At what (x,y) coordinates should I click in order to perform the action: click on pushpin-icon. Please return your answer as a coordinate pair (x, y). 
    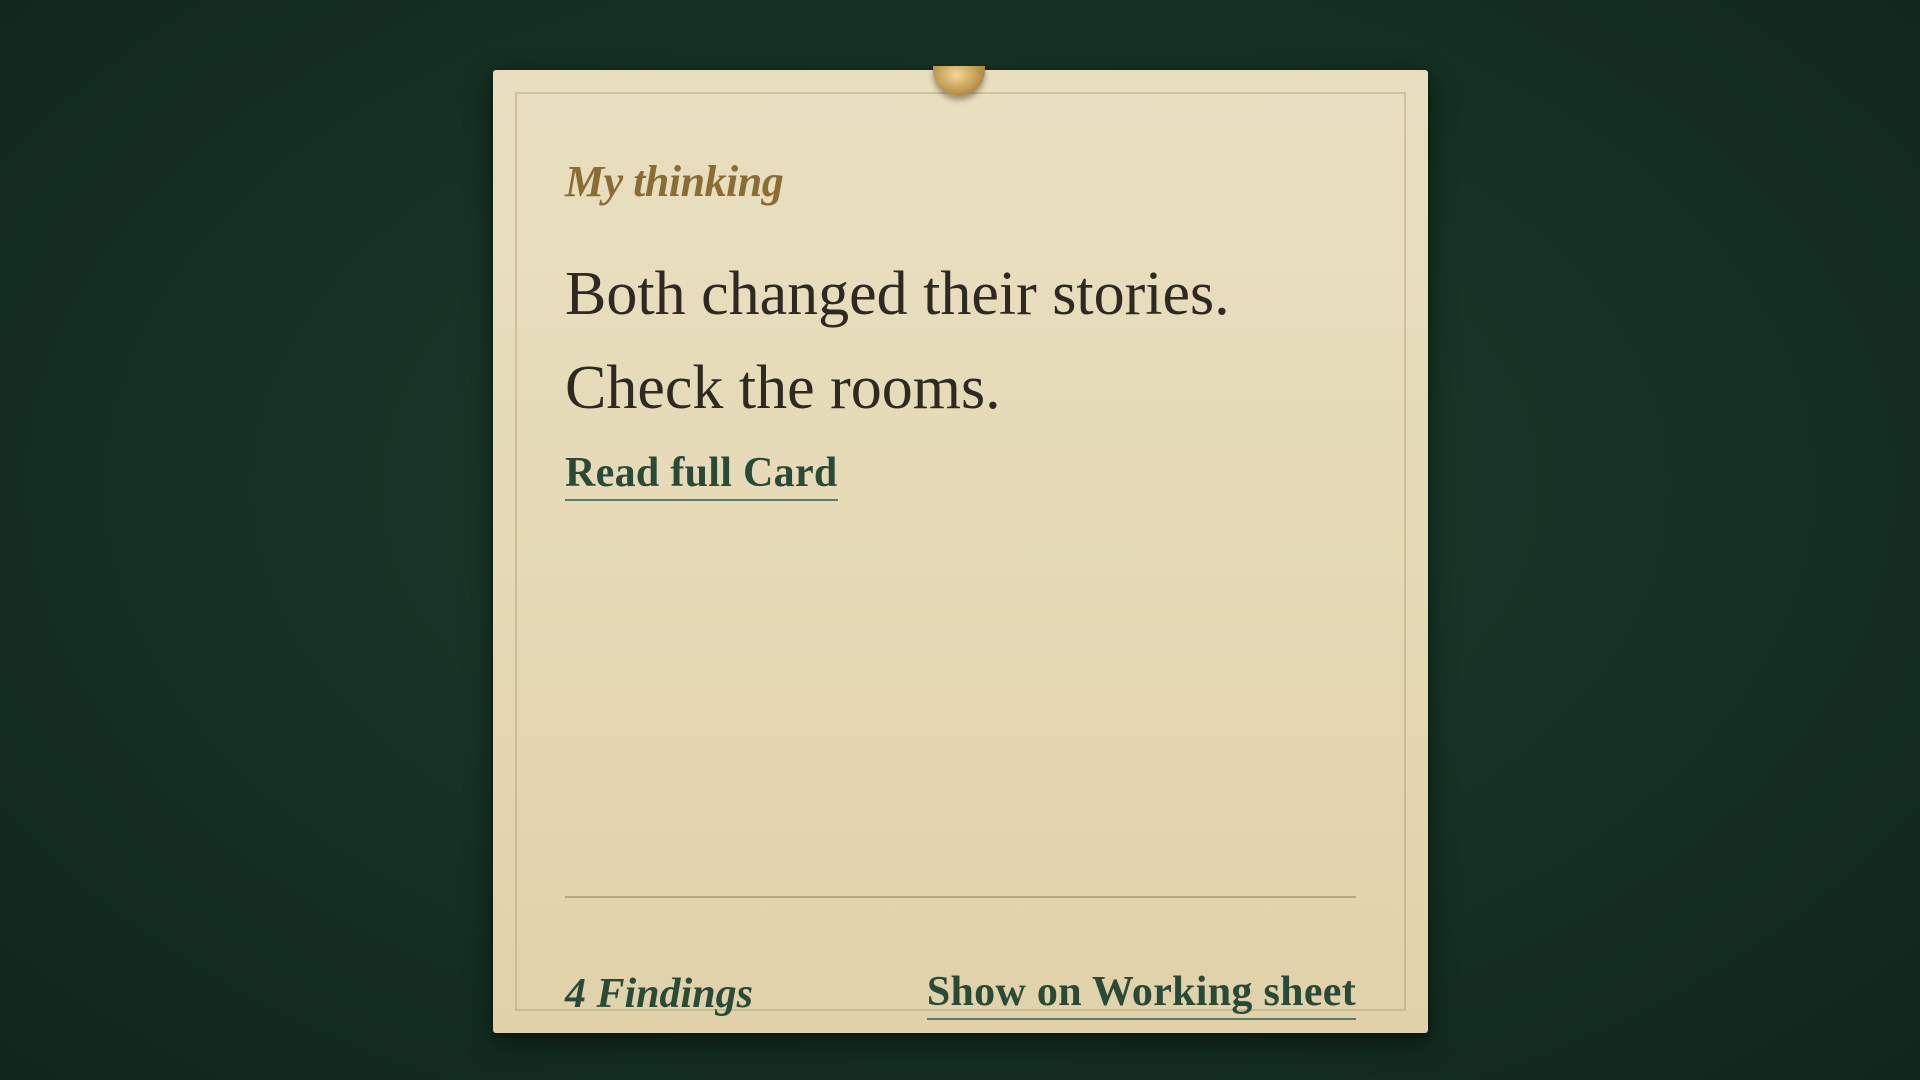
    Looking at the image, I should click on (959, 81).